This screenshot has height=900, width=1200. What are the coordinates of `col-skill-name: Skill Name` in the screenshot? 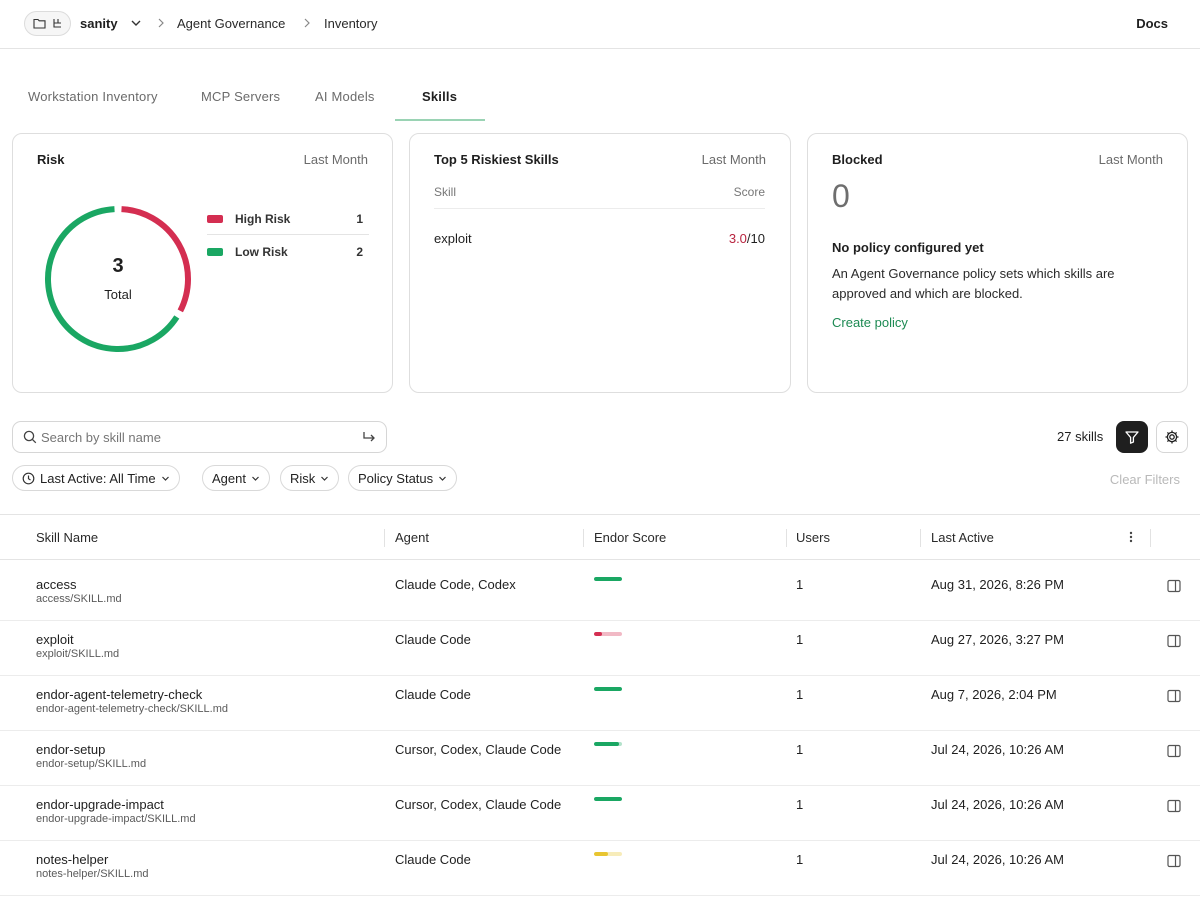 It's located at (67, 537).